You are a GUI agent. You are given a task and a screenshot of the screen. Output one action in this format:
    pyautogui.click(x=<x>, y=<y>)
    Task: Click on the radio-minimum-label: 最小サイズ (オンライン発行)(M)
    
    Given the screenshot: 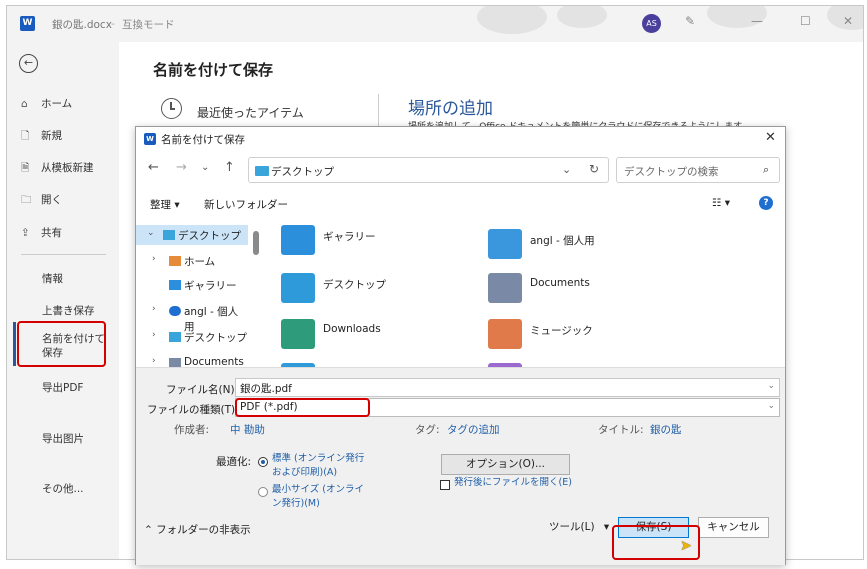 What is the action you would take?
    pyautogui.click(x=319, y=497)
    